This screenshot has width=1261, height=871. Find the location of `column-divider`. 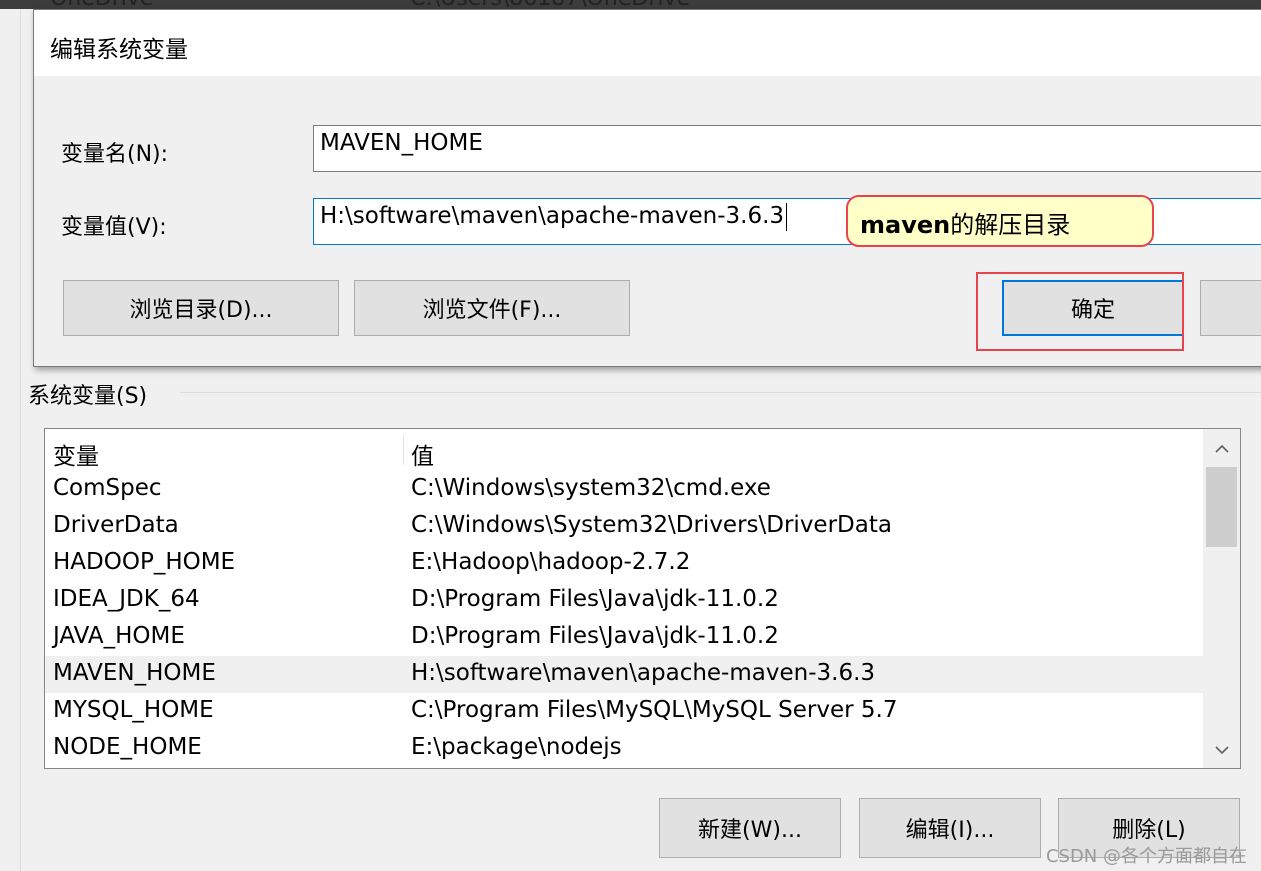

column-divider is located at coordinates (403, 450).